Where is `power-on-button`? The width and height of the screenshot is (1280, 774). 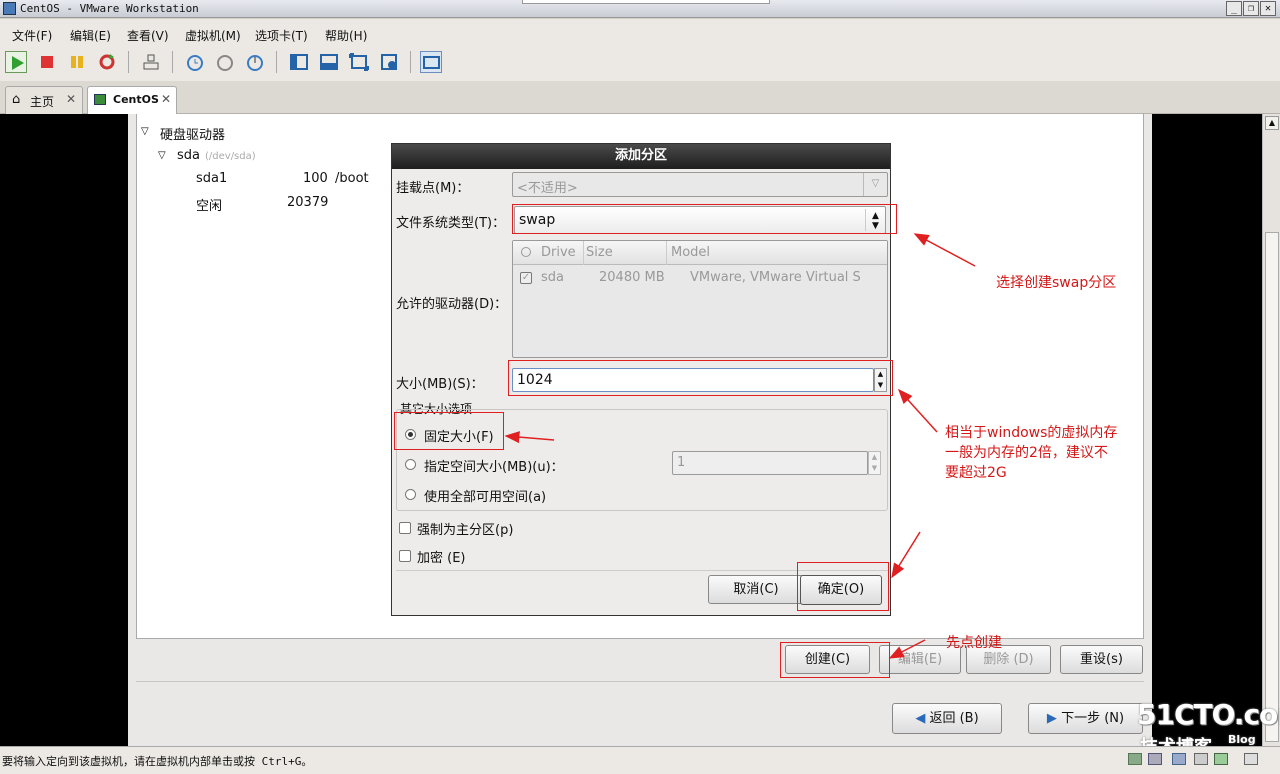 power-on-button is located at coordinates (16, 62).